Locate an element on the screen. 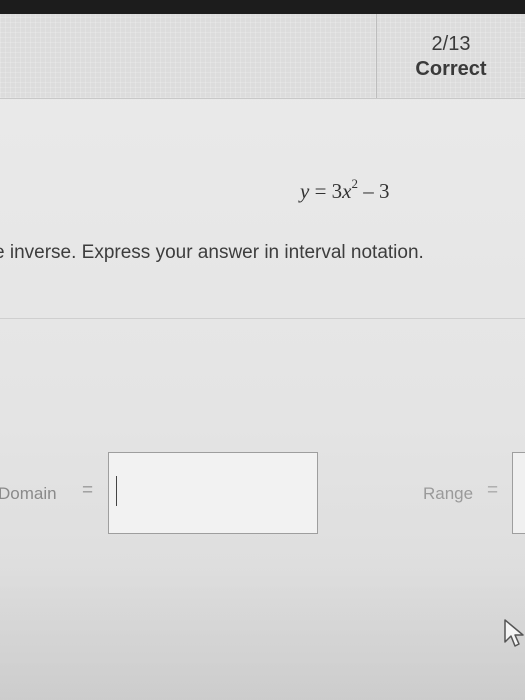  equation-x: x is located at coordinates (347, 191).